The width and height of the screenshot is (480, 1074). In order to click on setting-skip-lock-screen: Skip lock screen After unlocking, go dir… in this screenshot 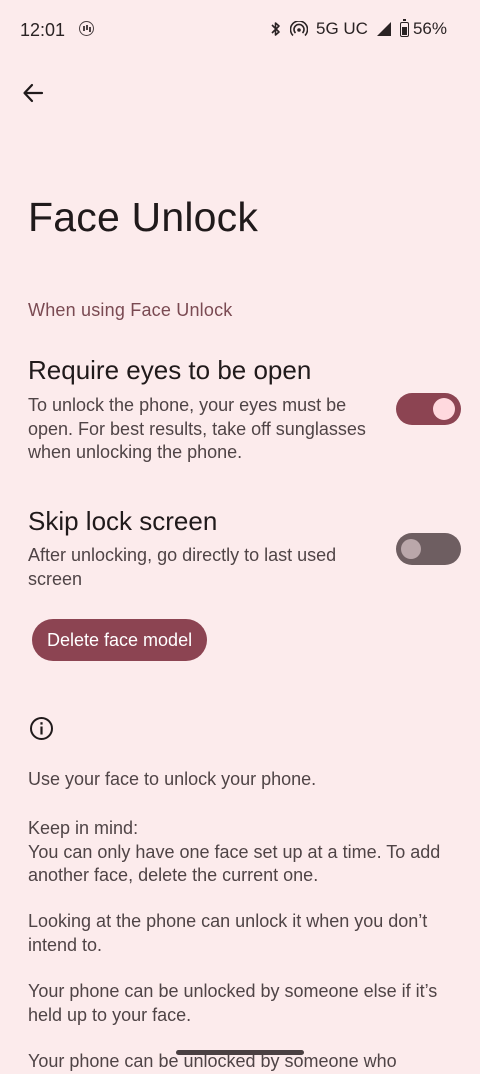, I will do `click(240, 551)`.